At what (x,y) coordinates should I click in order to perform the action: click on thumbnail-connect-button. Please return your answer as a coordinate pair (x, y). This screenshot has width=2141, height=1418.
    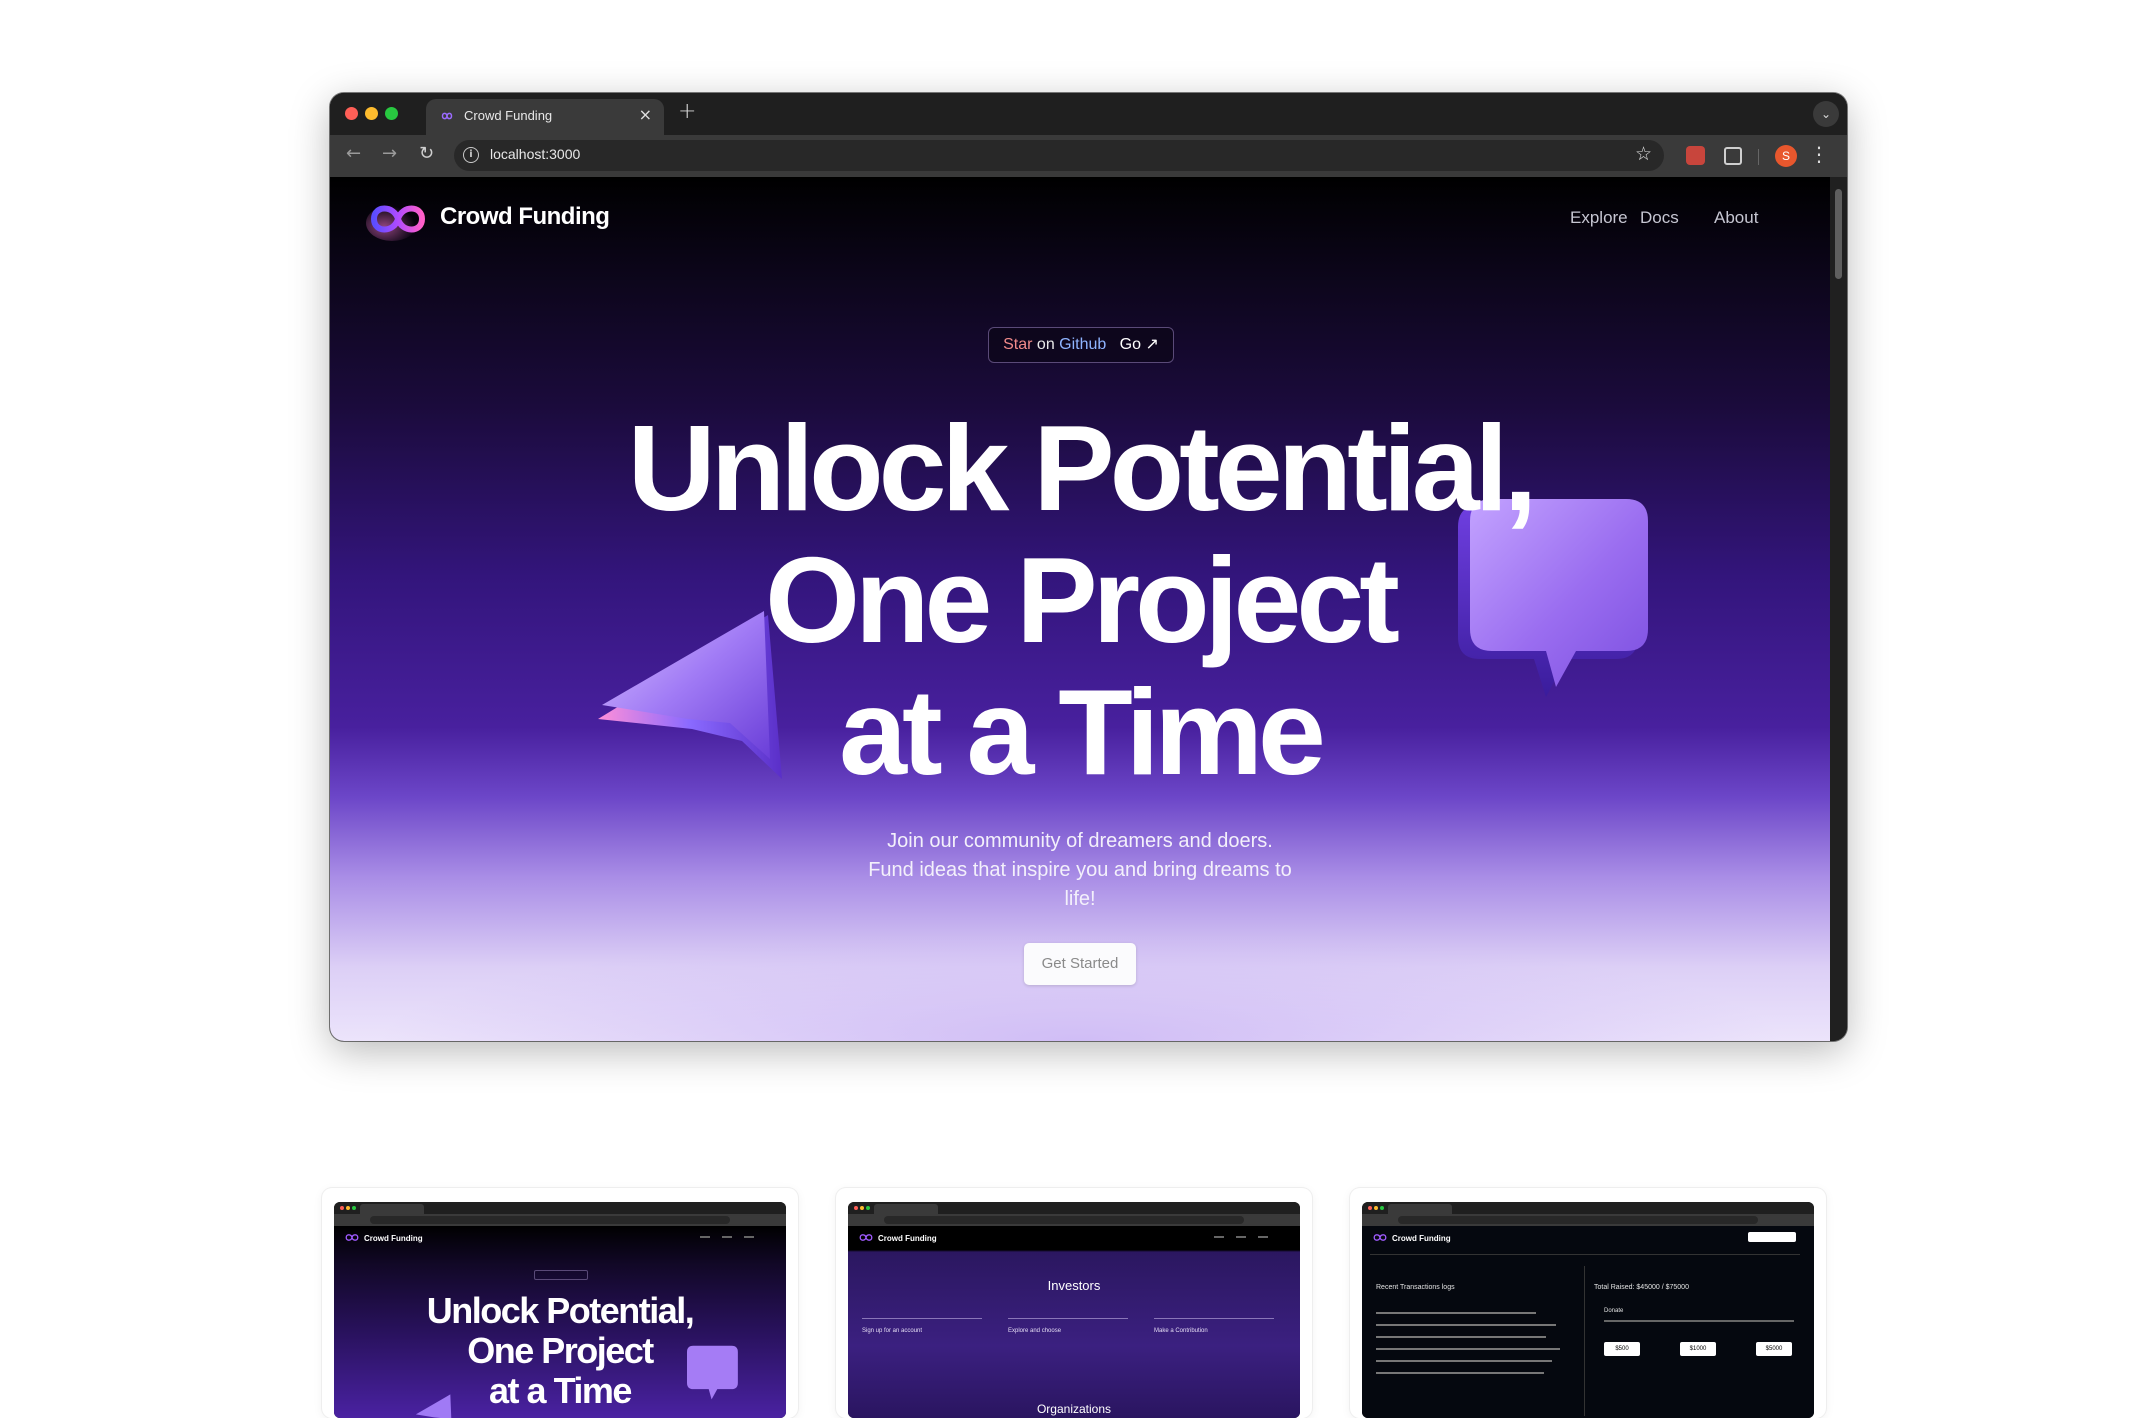
    Looking at the image, I should click on (1772, 1237).